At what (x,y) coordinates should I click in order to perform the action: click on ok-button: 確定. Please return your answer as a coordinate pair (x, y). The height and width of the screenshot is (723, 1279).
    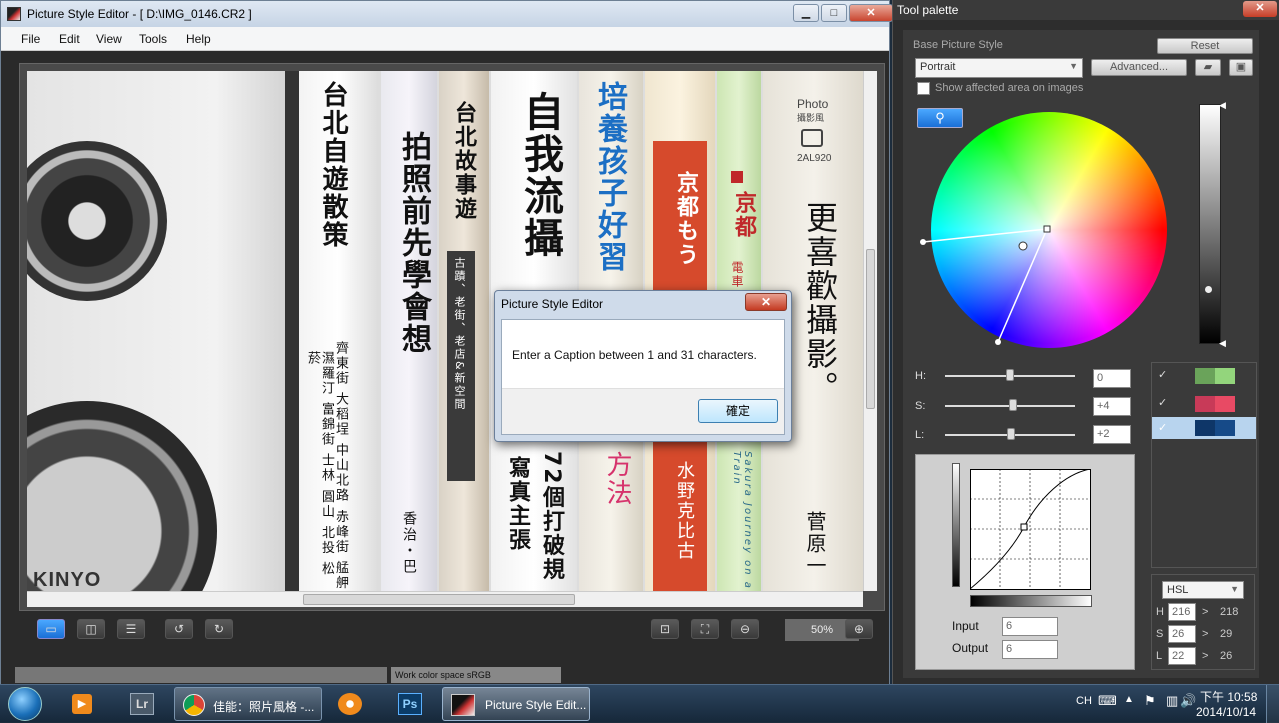
    Looking at the image, I should click on (738, 411).